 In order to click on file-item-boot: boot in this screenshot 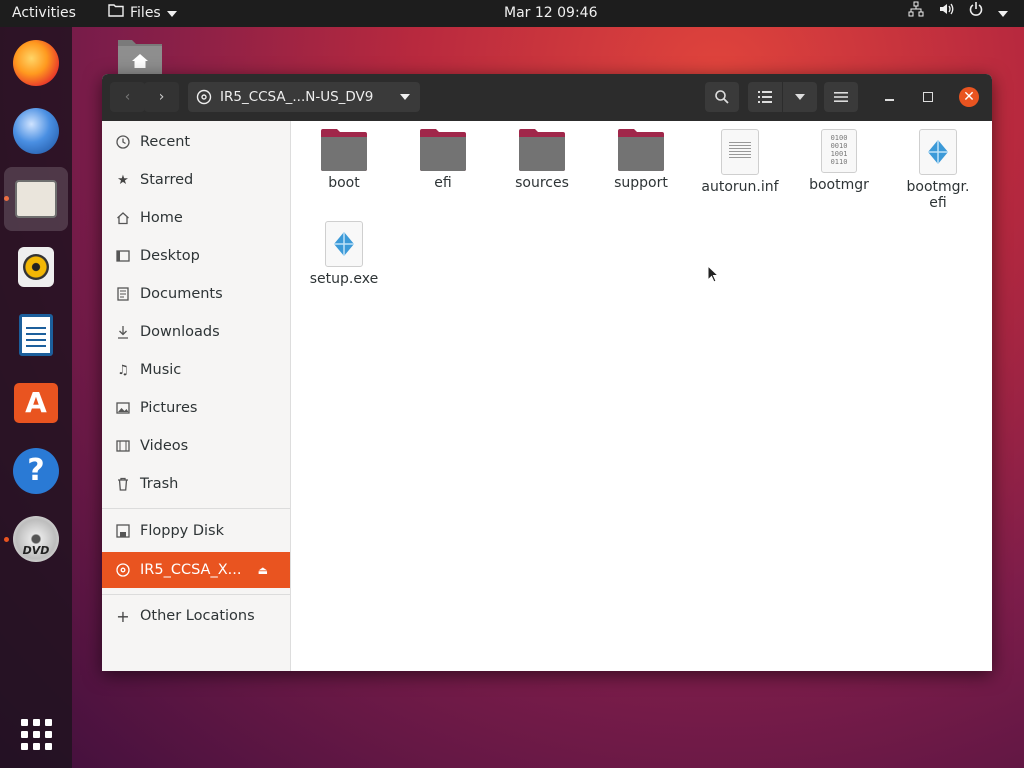, I will do `click(344, 160)`.